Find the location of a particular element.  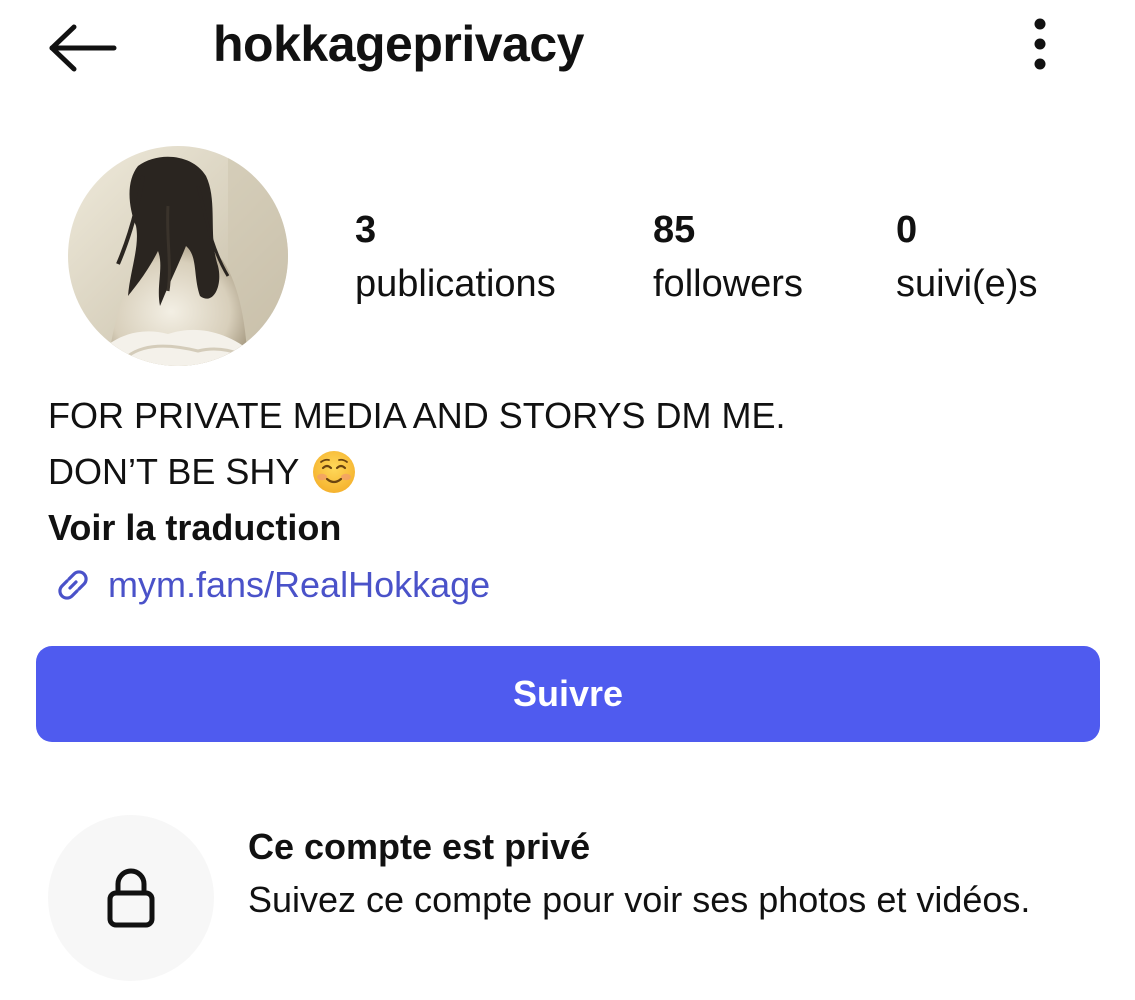

private-account-title: Ce compte est privé is located at coordinates (419, 846).